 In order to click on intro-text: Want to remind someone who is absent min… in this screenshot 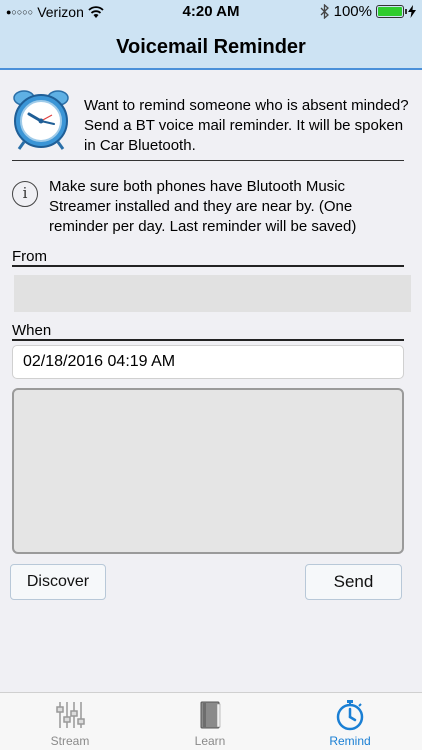, I will do `click(246, 125)`.